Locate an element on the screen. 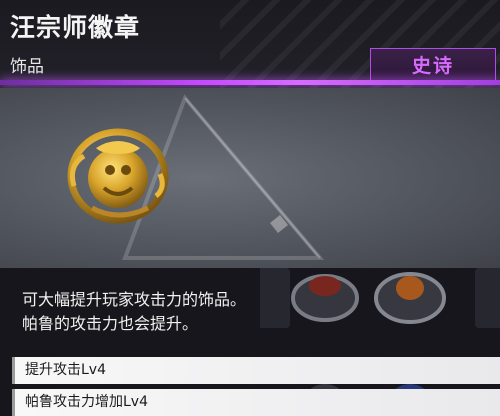  golden-emblem-icon is located at coordinates (118, 176).